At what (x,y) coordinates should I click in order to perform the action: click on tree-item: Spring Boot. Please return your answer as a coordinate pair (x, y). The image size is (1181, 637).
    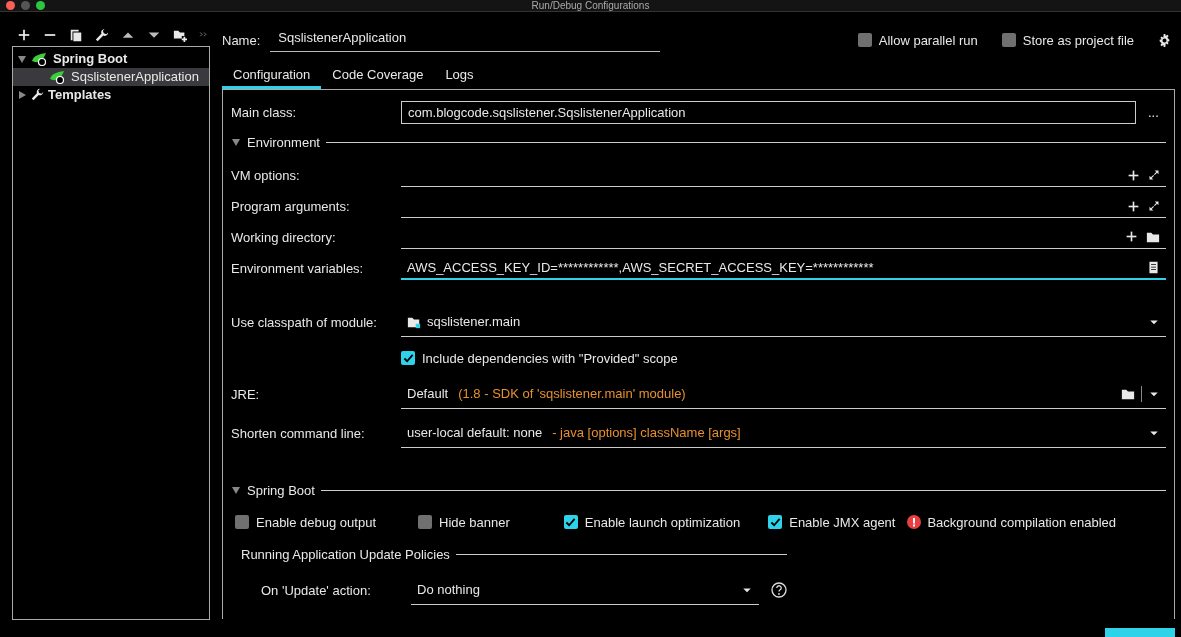
    Looking at the image, I should click on (111, 58).